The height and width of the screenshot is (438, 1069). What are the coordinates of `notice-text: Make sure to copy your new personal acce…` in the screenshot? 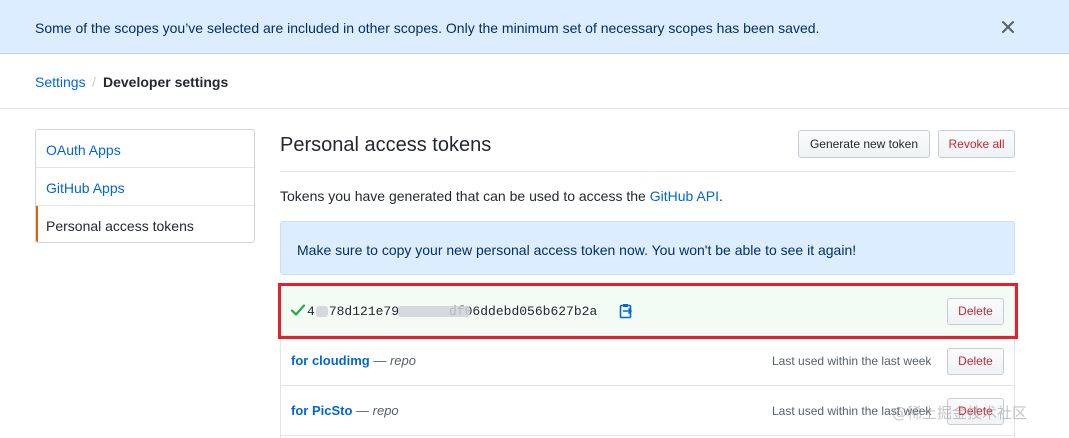 It's located at (577, 250).